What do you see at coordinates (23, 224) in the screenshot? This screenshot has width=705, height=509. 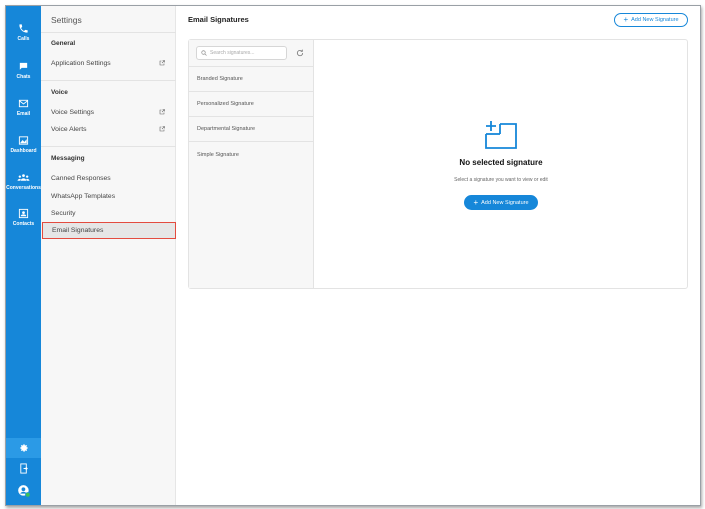 I see `rail-label: Contacts` at bounding box center [23, 224].